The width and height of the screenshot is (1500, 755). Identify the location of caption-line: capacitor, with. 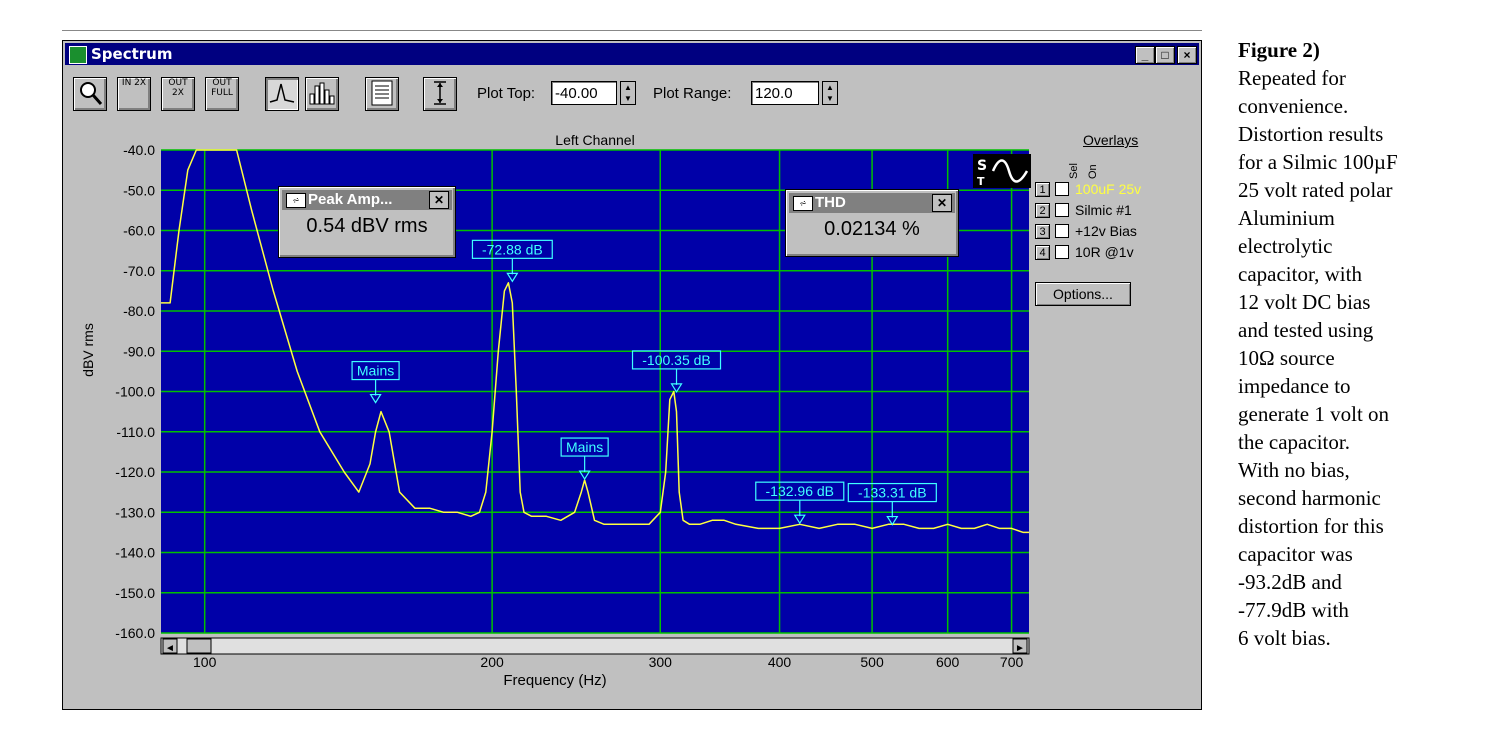
(1300, 274).